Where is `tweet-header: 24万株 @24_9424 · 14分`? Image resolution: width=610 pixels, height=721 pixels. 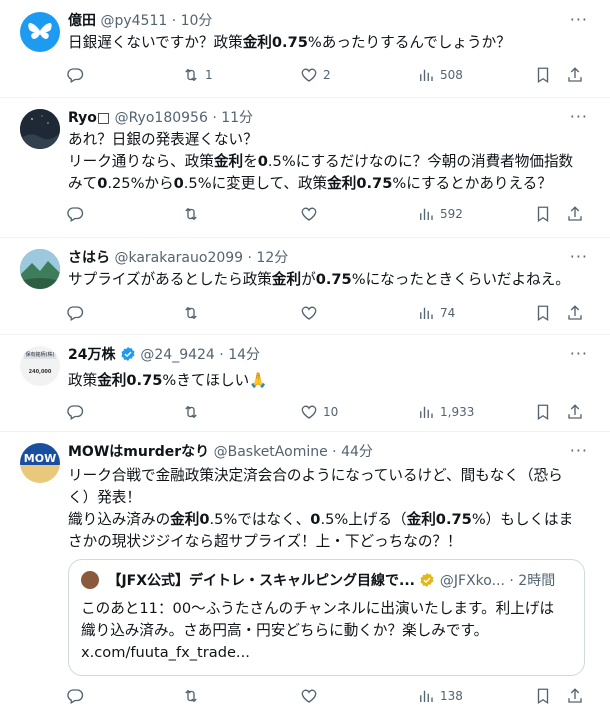 tweet-header: 24万株 @24_9424 · 14分 is located at coordinates (329, 355).